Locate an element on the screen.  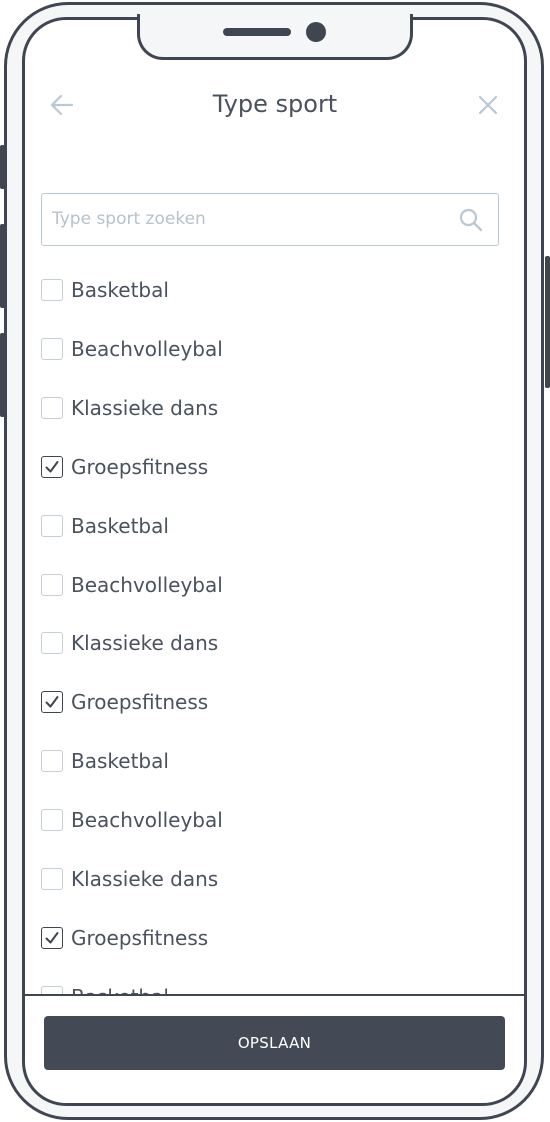
search-icon is located at coordinates (471, 220).